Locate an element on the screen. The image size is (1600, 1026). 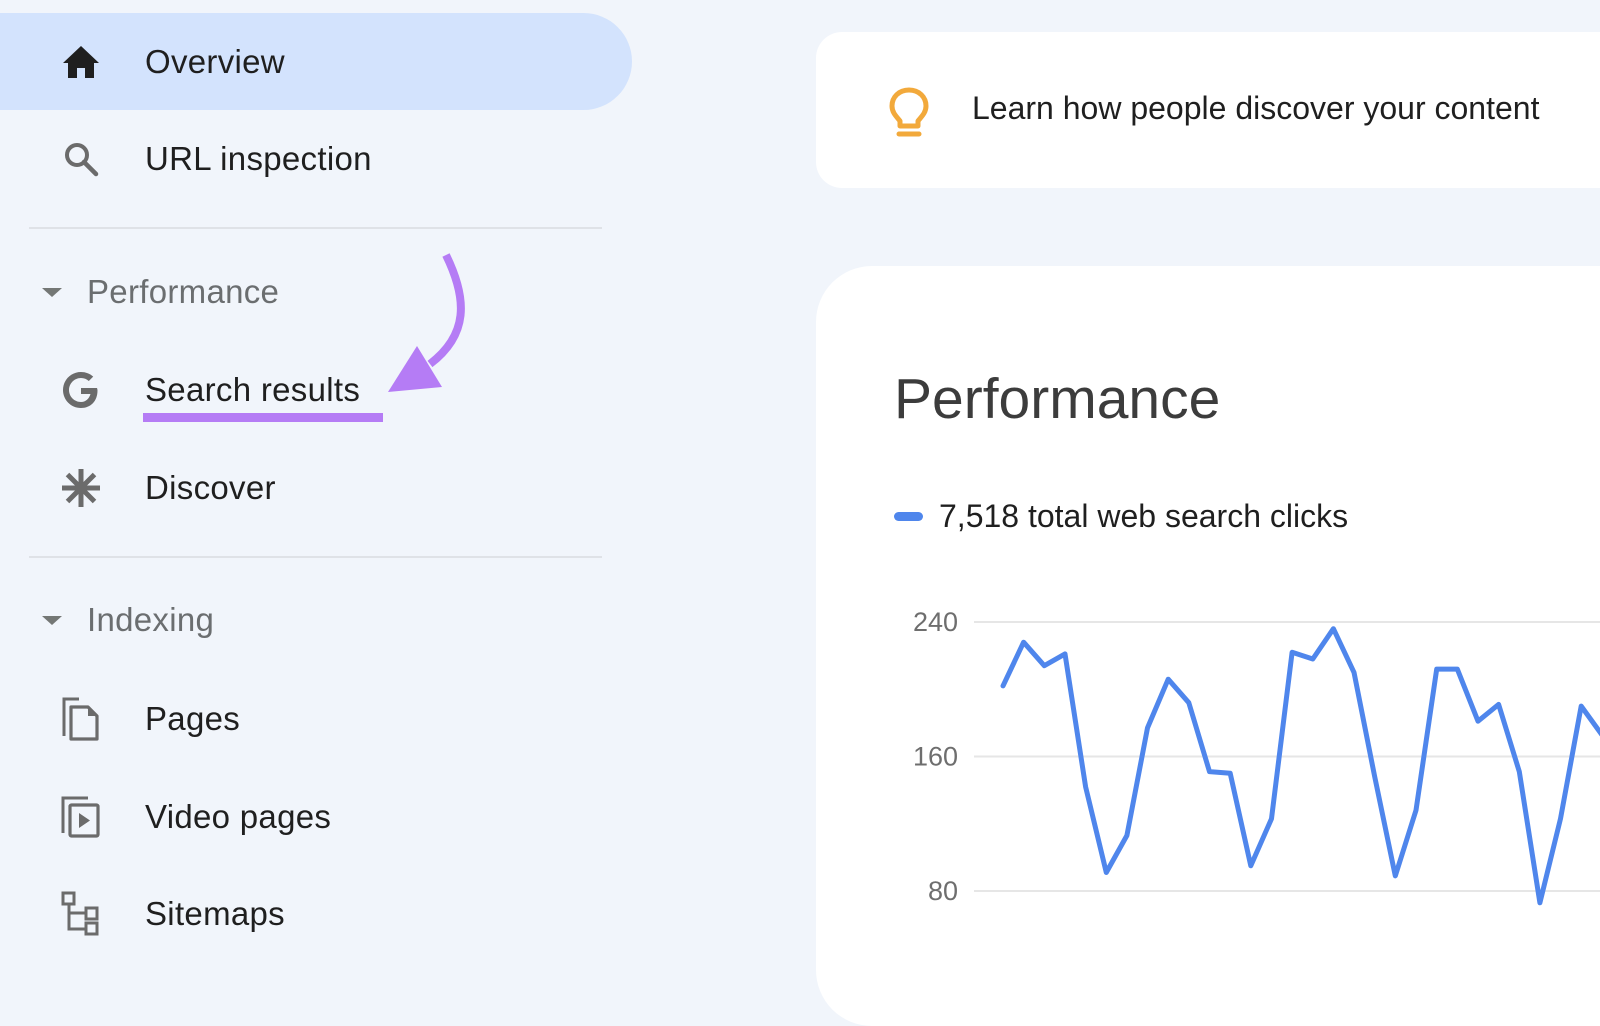
chart-legend: 7,518 total web search clicks is located at coordinates (1121, 516).